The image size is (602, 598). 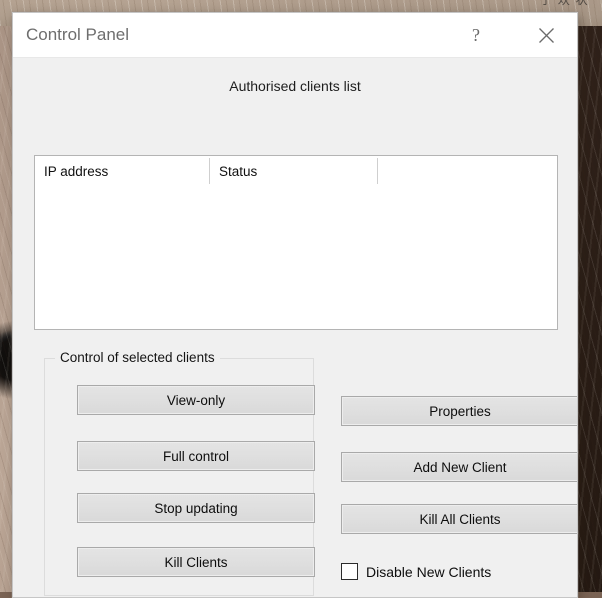 What do you see at coordinates (196, 508) in the screenshot?
I see `stop-updating-button: Stop updating` at bounding box center [196, 508].